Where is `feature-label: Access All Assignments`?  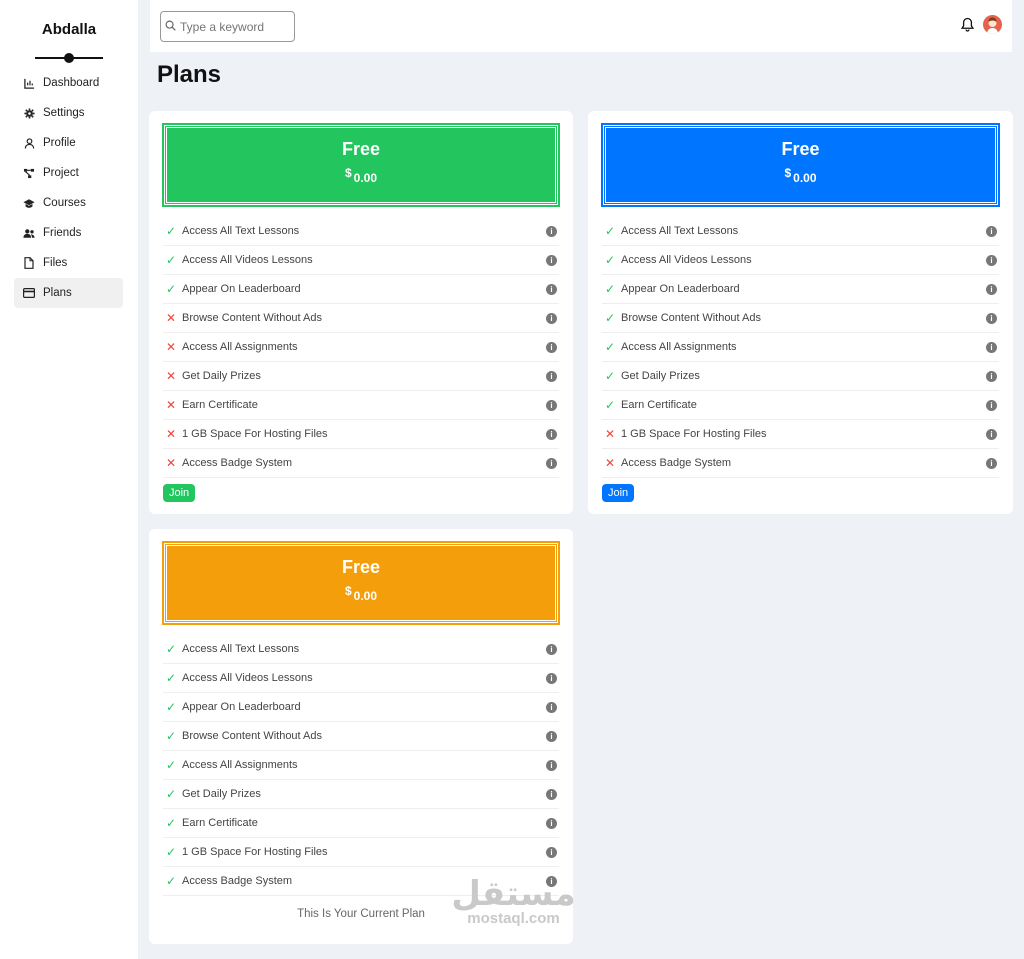 feature-label: Access All Assignments is located at coordinates (679, 347).